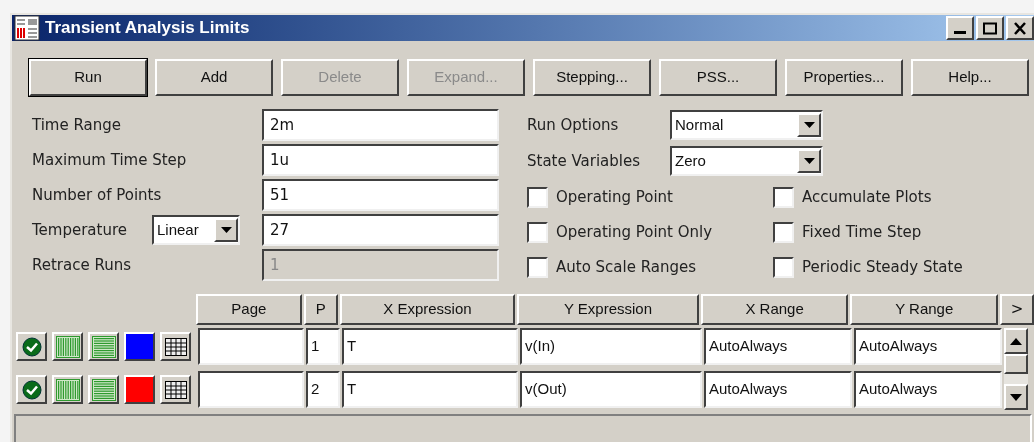 This screenshot has width=1034, height=442. Describe the element at coordinates (699, 124) in the screenshot. I see `dropdown-value: Normal` at that location.